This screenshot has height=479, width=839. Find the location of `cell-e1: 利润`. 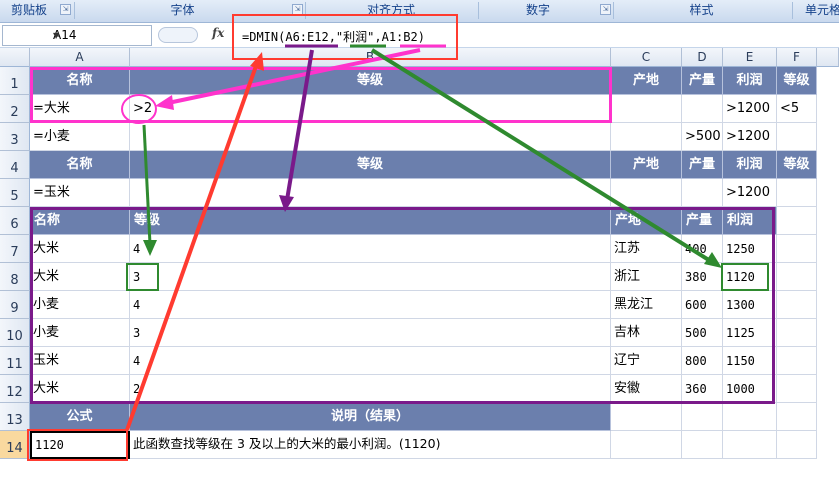

cell-e1: 利润 is located at coordinates (750, 81).